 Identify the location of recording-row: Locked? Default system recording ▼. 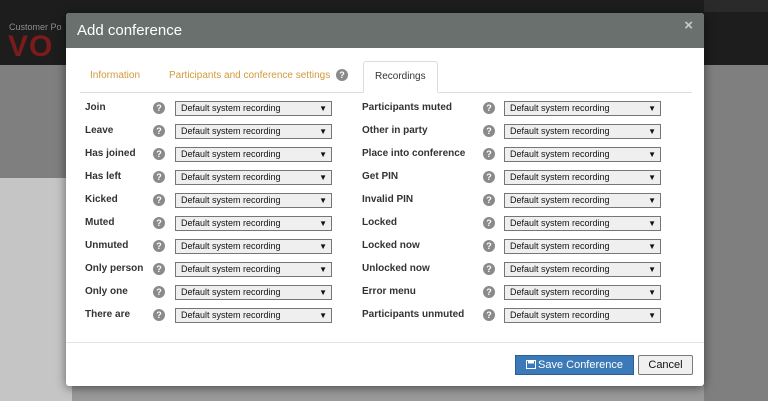
(386, 224).